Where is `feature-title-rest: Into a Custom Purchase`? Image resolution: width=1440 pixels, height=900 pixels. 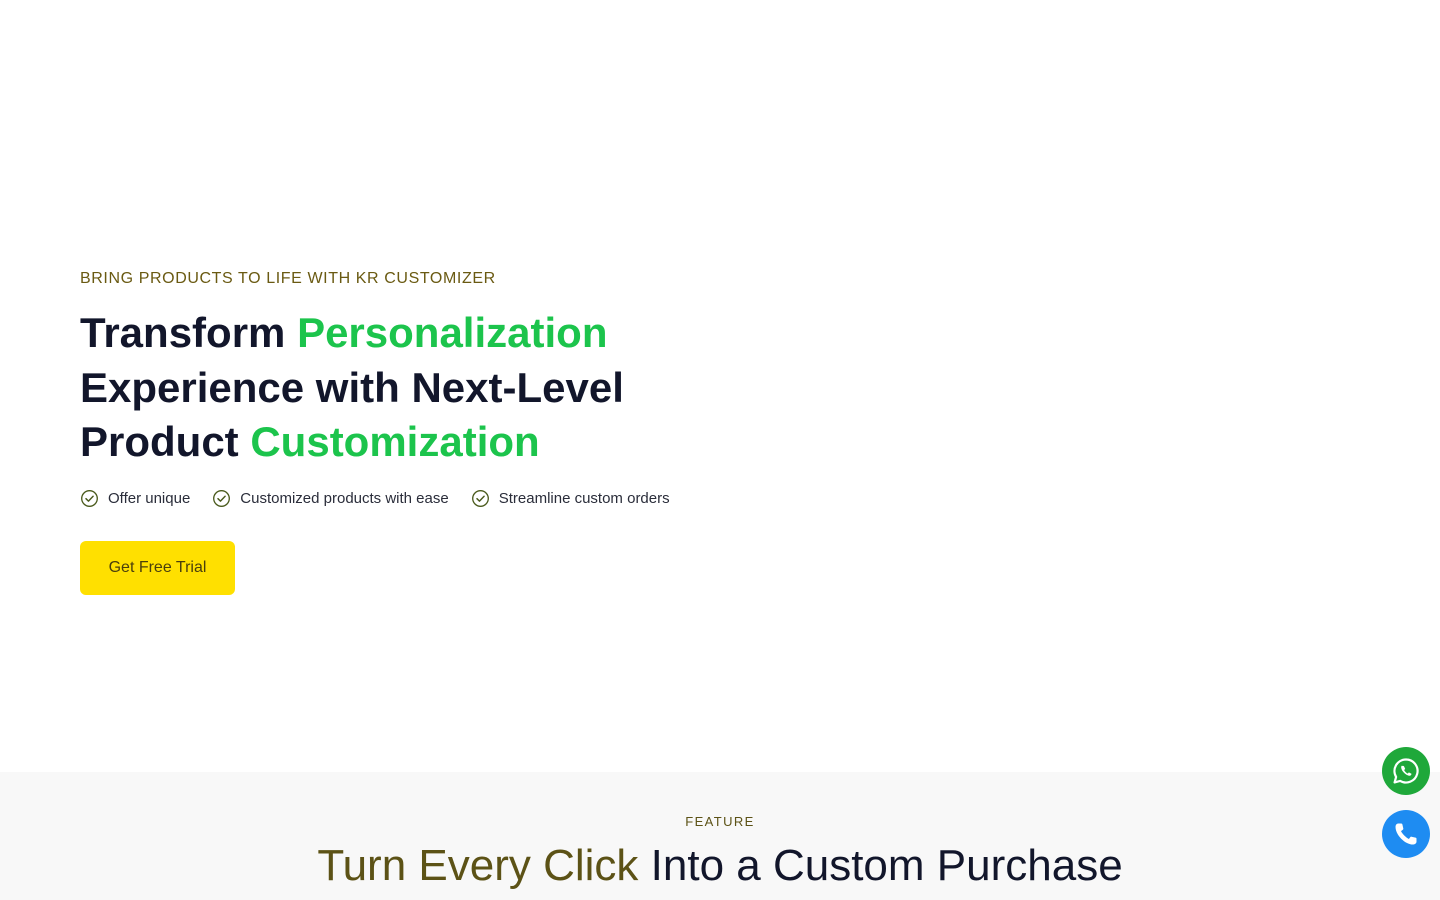 feature-title-rest: Into a Custom Purchase is located at coordinates (880, 865).